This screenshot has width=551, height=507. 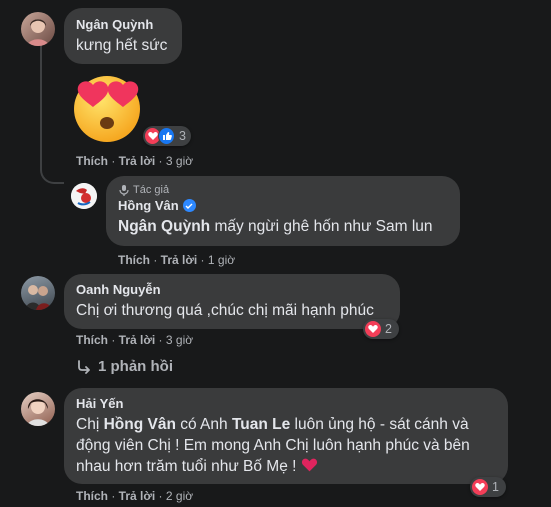 What do you see at coordinates (84, 366) in the screenshot?
I see `reply-arrow-icon` at bounding box center [84, 366].